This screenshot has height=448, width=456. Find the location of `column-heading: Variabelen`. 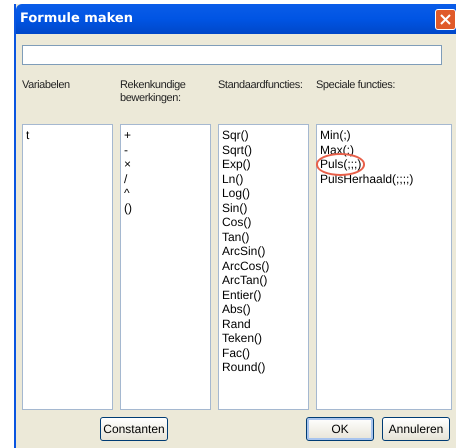

column-heading: Variabelen is located at coordinates (46, 85).